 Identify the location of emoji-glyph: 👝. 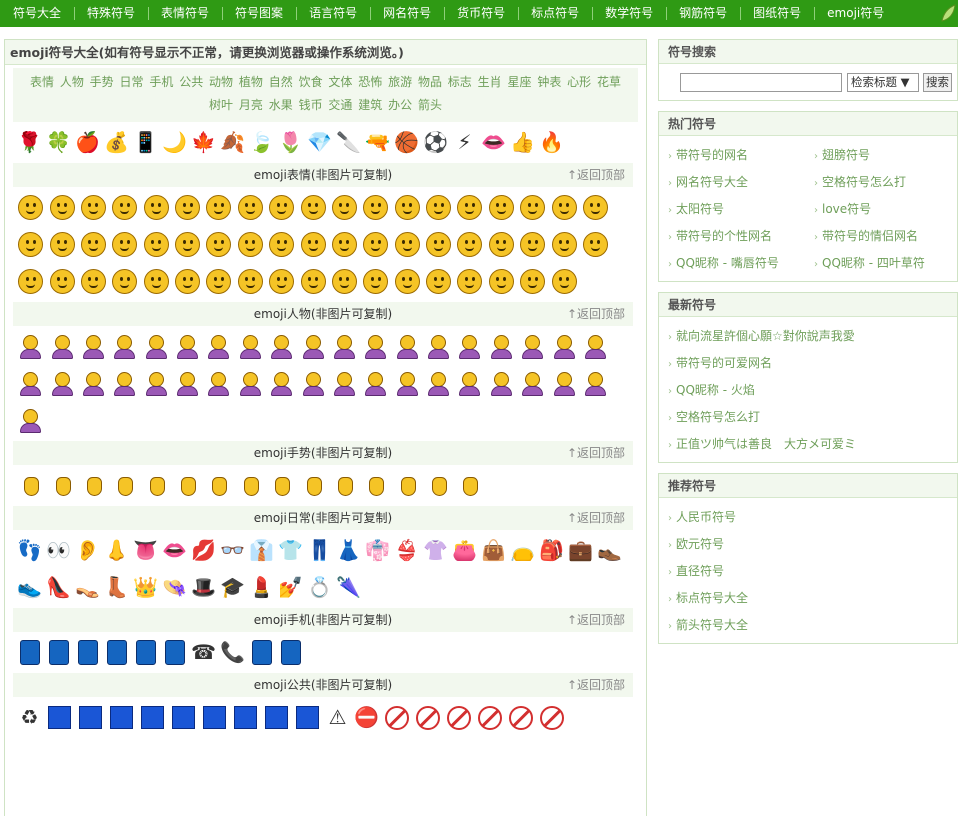
(522, 550).